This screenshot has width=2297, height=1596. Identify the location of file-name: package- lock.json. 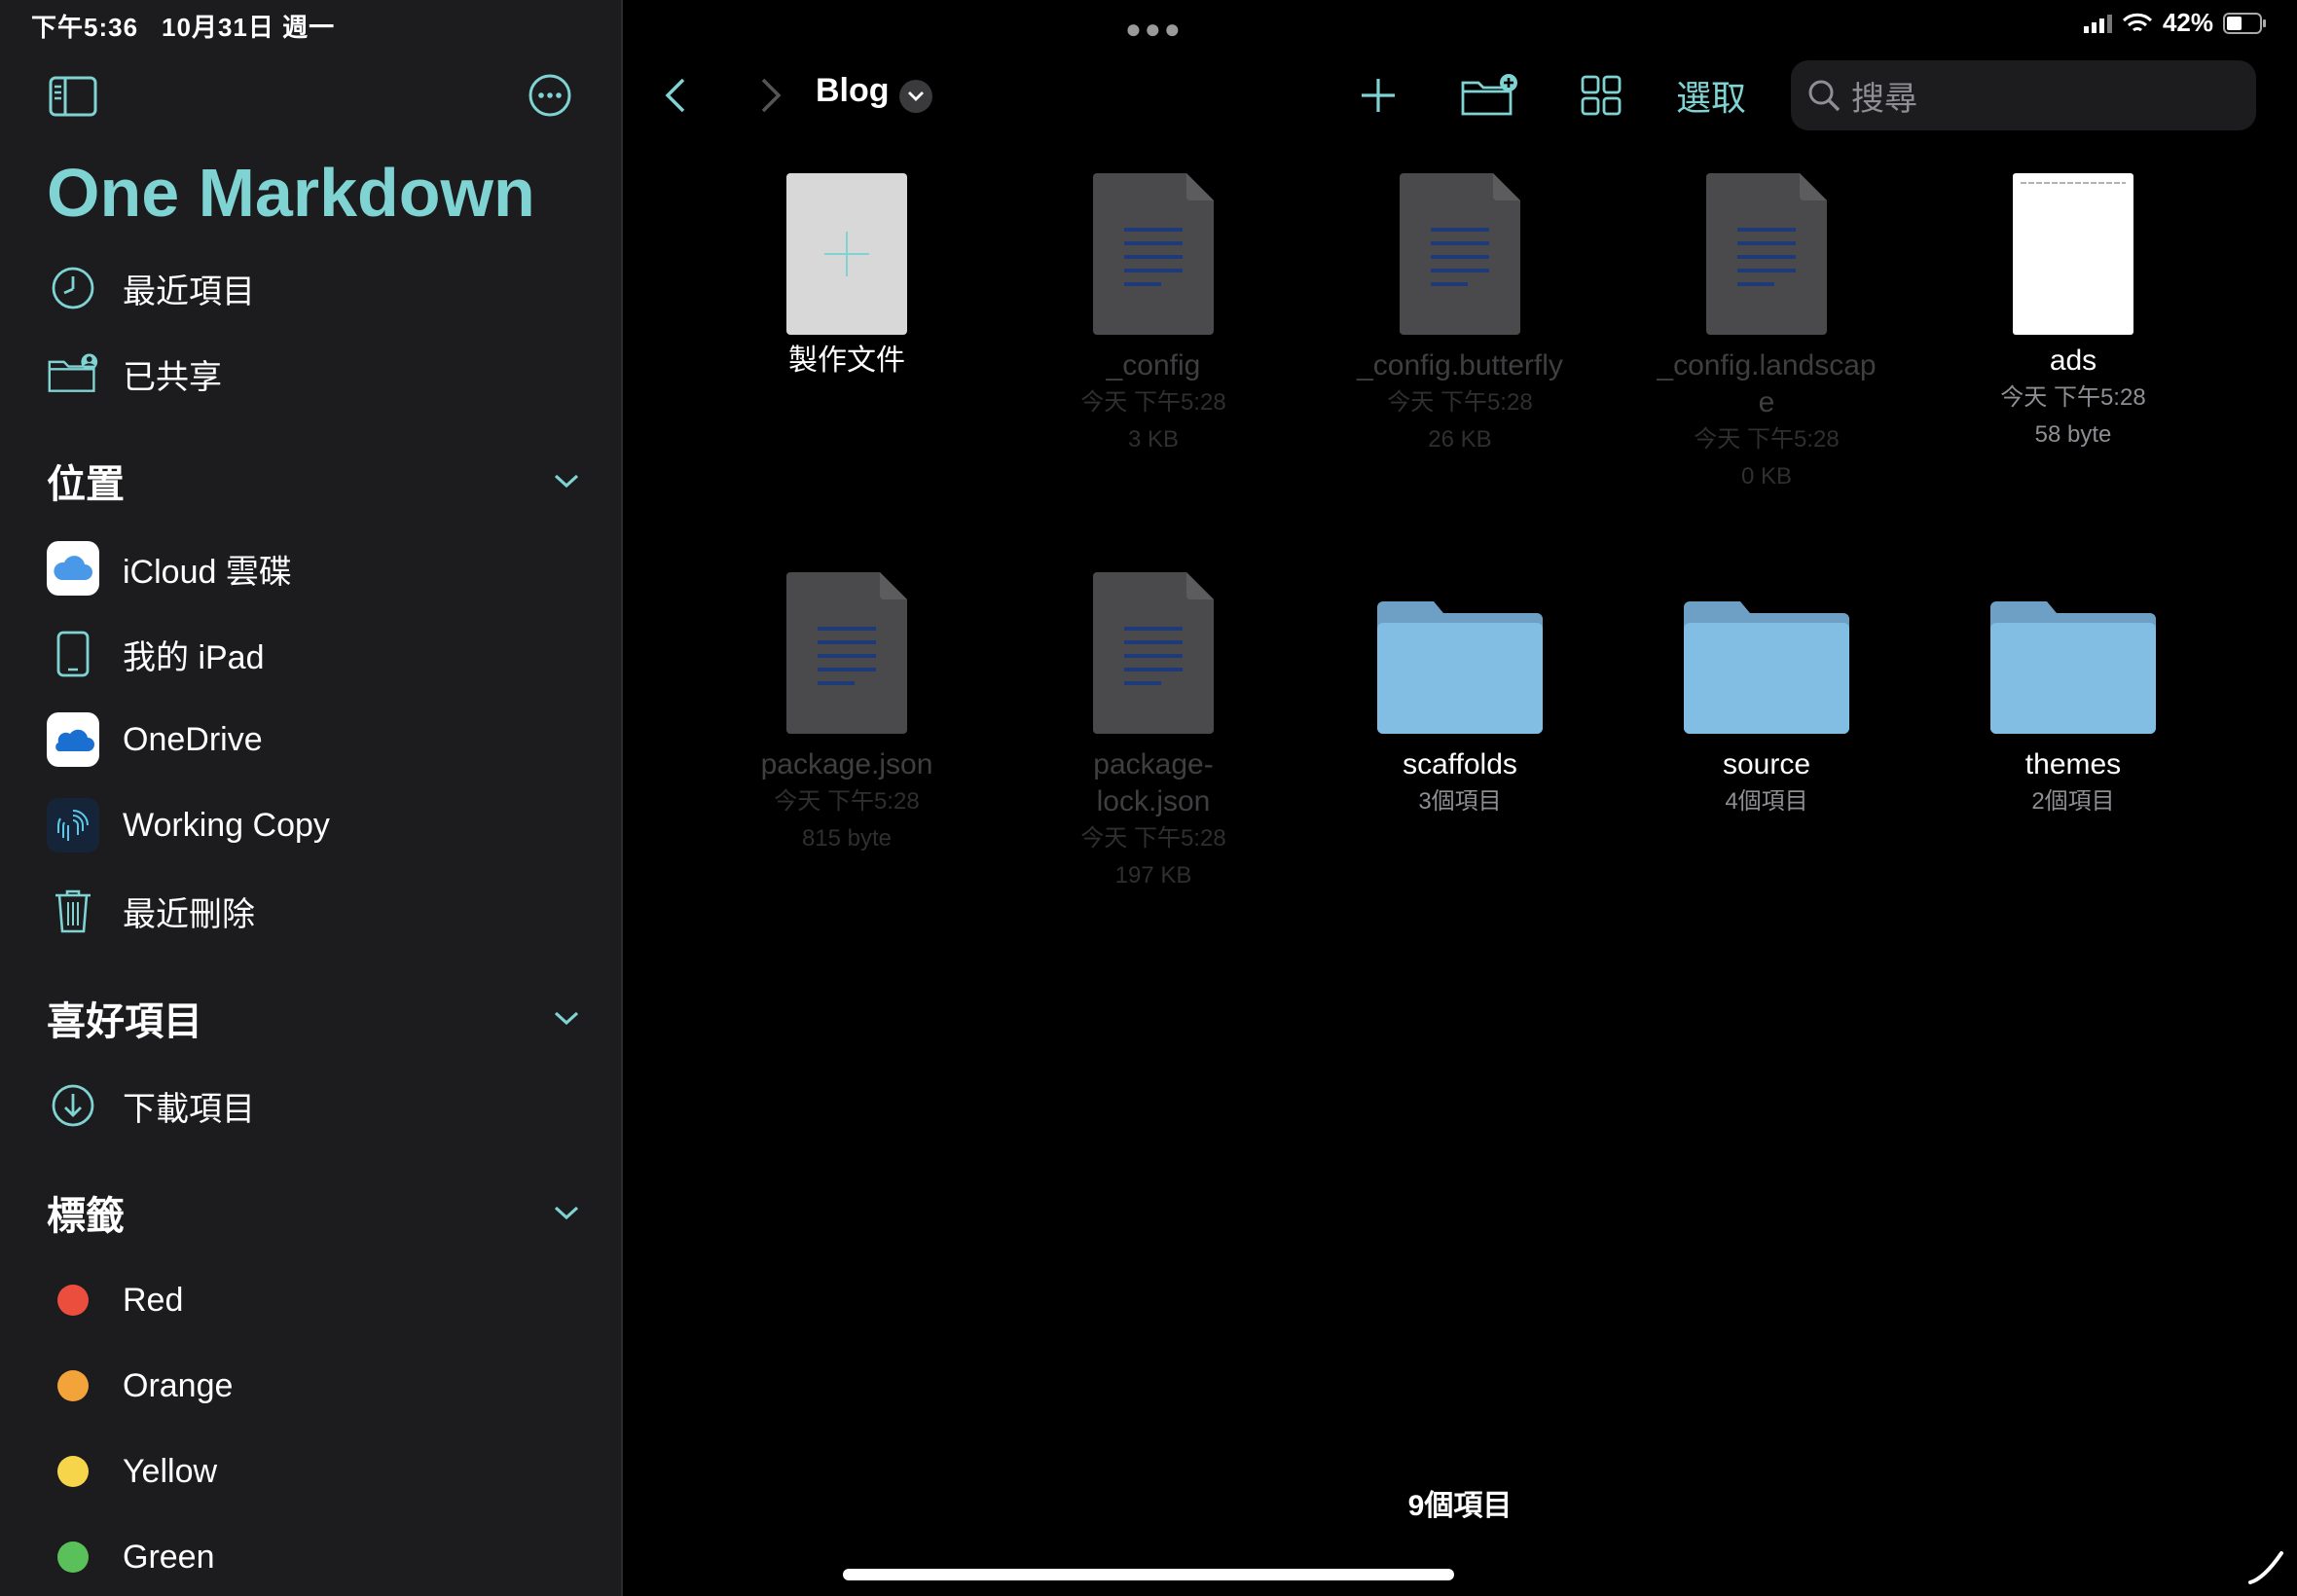
(1153, 783).